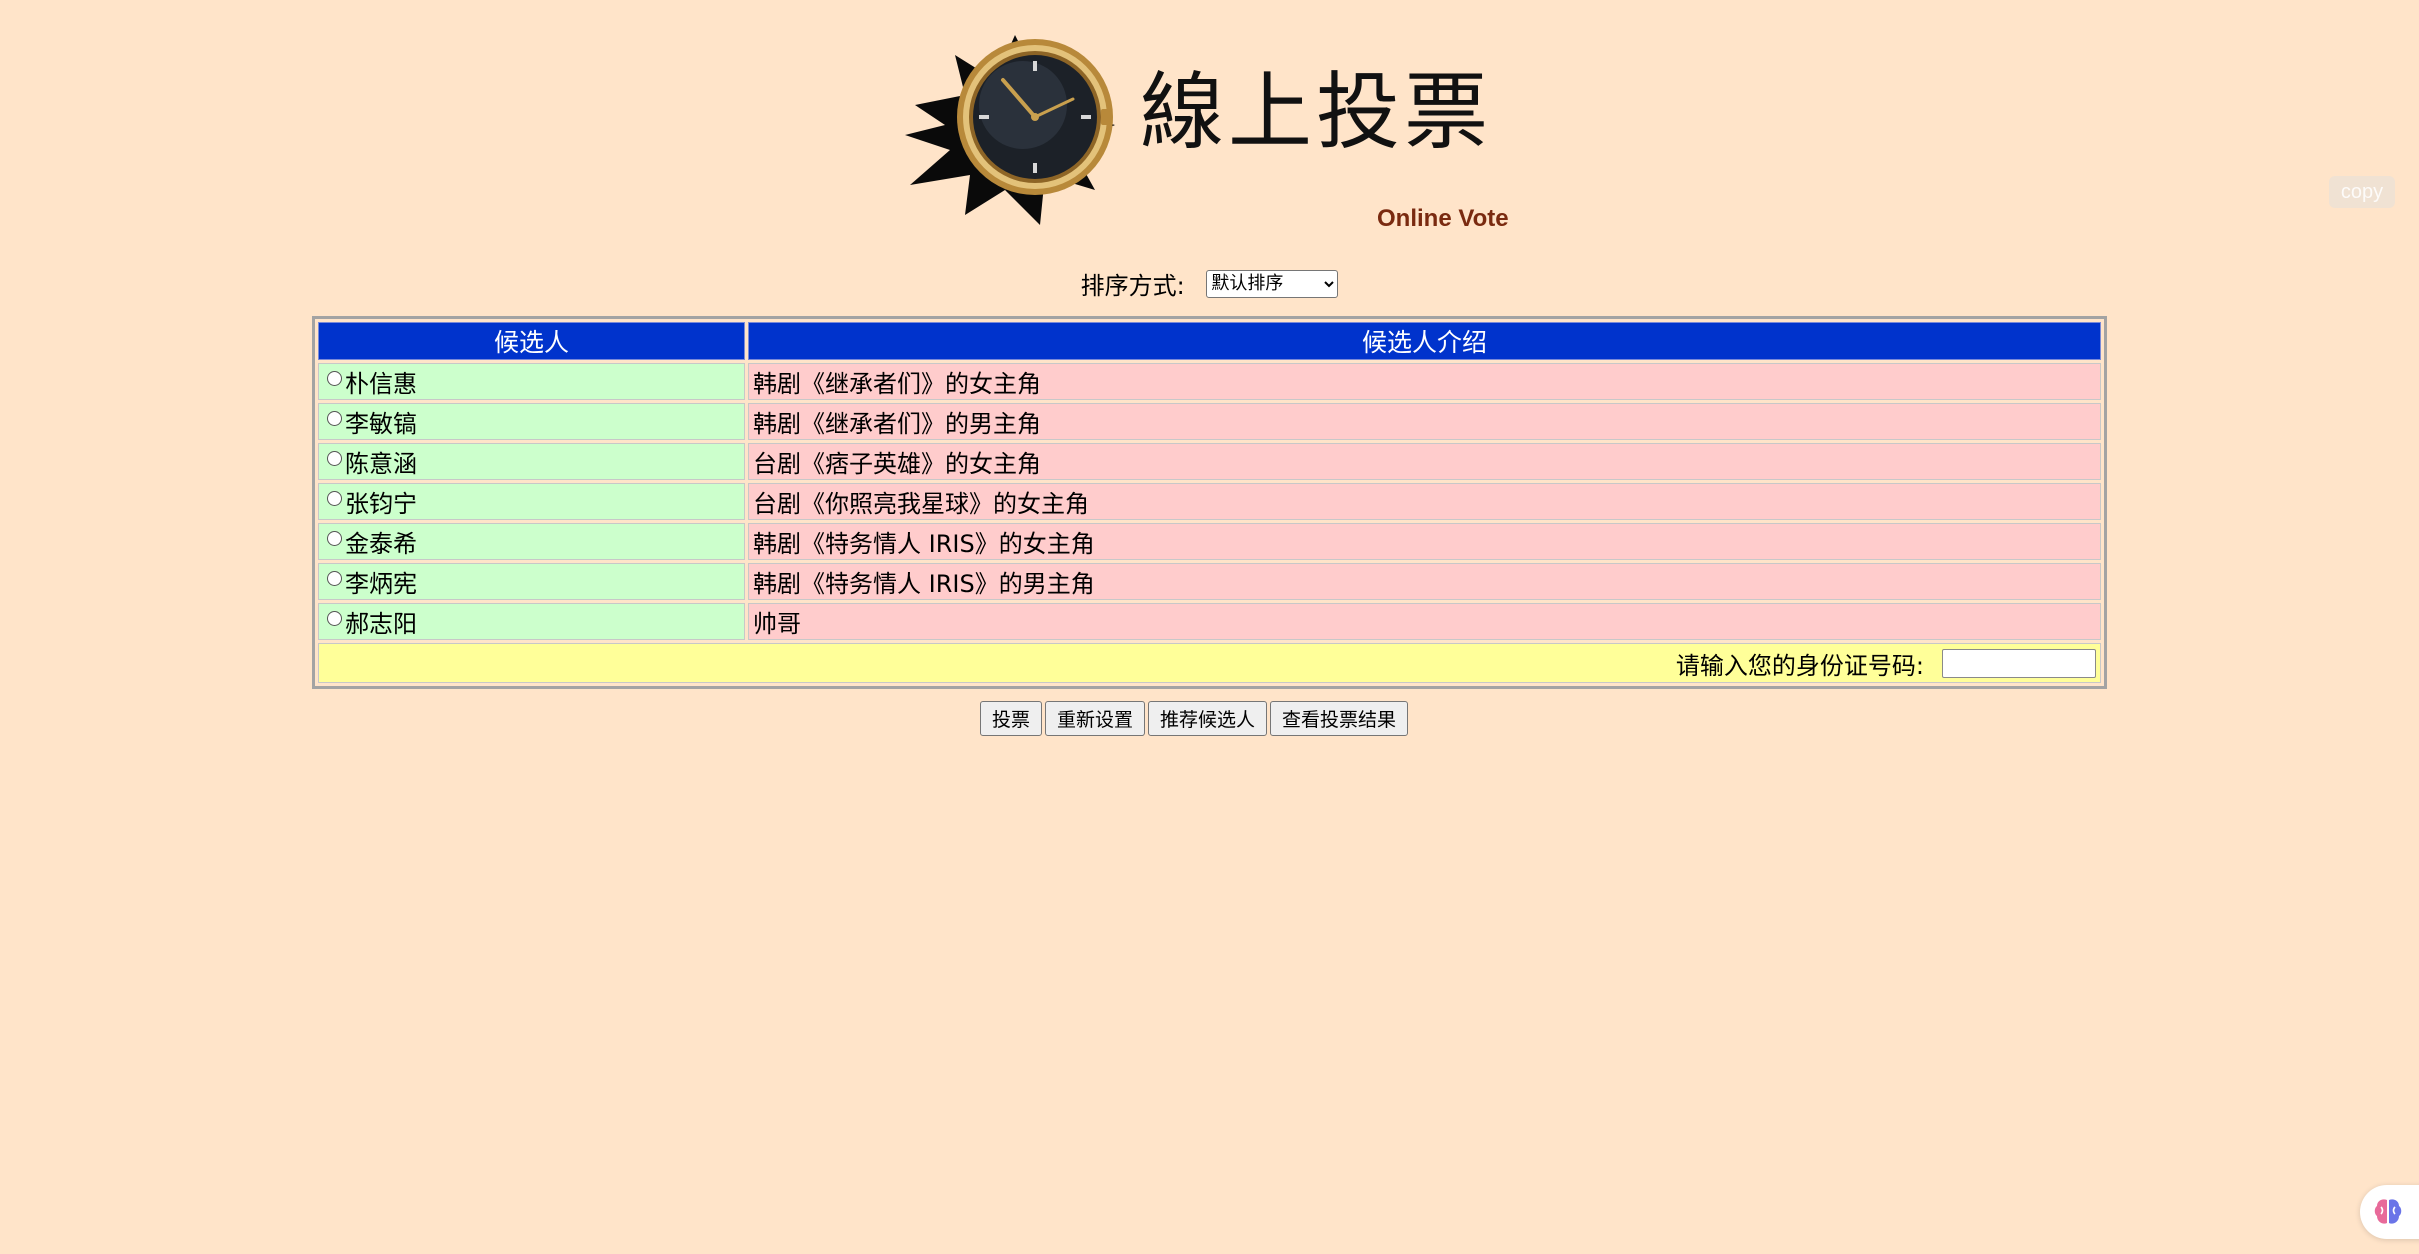  I want to click on candidate-cell: 张钧宁, so click(531, 501).